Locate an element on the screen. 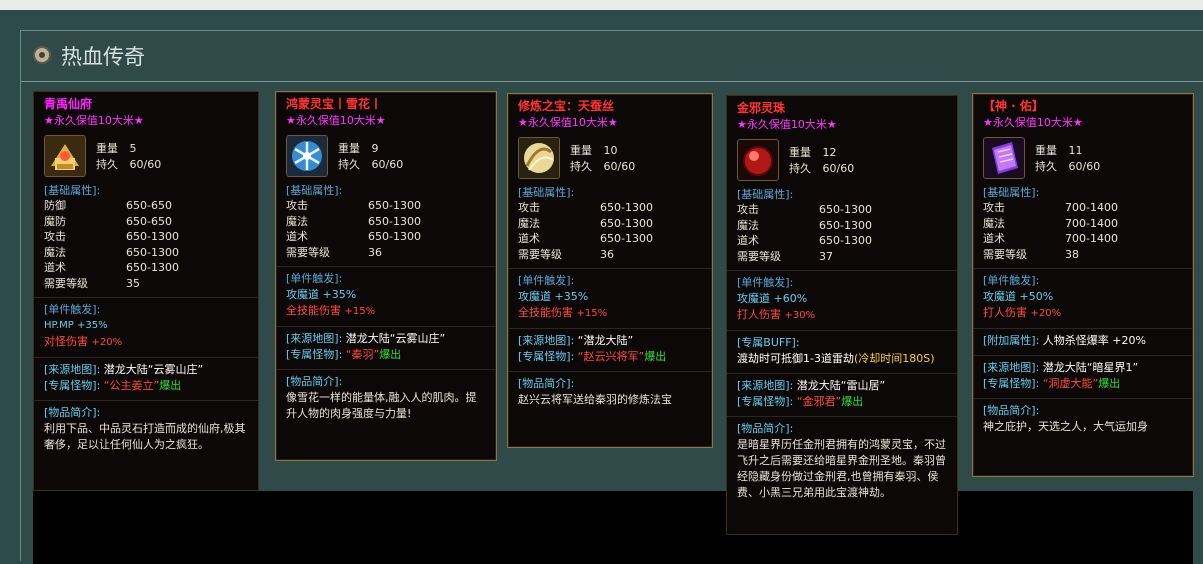  attr-row: 道术 650-1300 is located at coordinates (386, 237).